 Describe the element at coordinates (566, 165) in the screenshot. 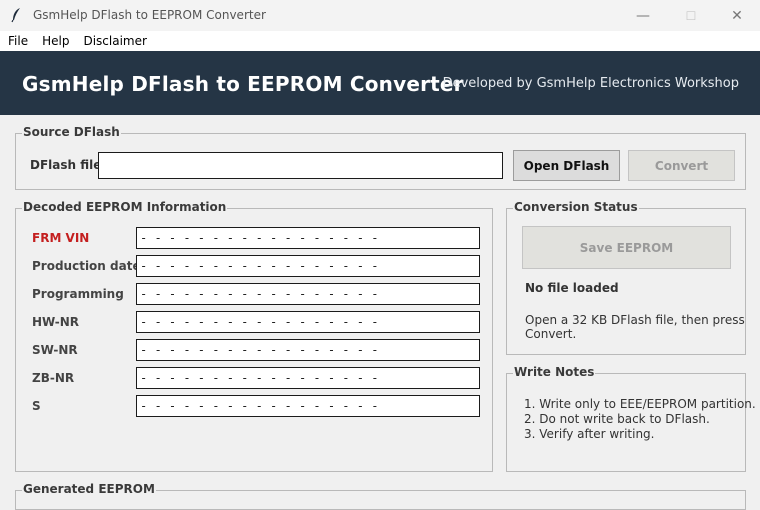

I see `open-dflash-button: Open DFlash` at that location.